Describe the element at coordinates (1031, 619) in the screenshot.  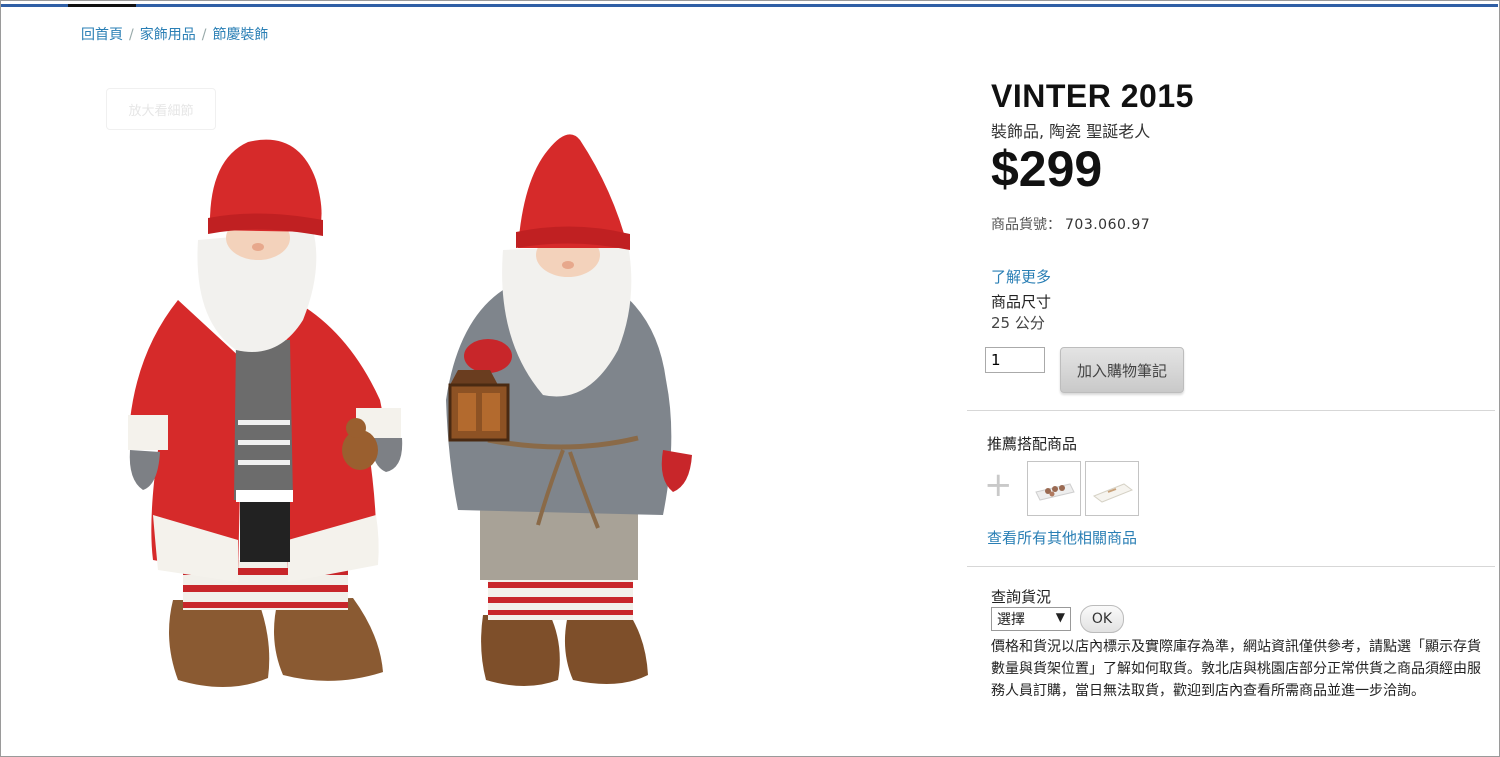
I see `store-select: 選擇 ▼` at that location.